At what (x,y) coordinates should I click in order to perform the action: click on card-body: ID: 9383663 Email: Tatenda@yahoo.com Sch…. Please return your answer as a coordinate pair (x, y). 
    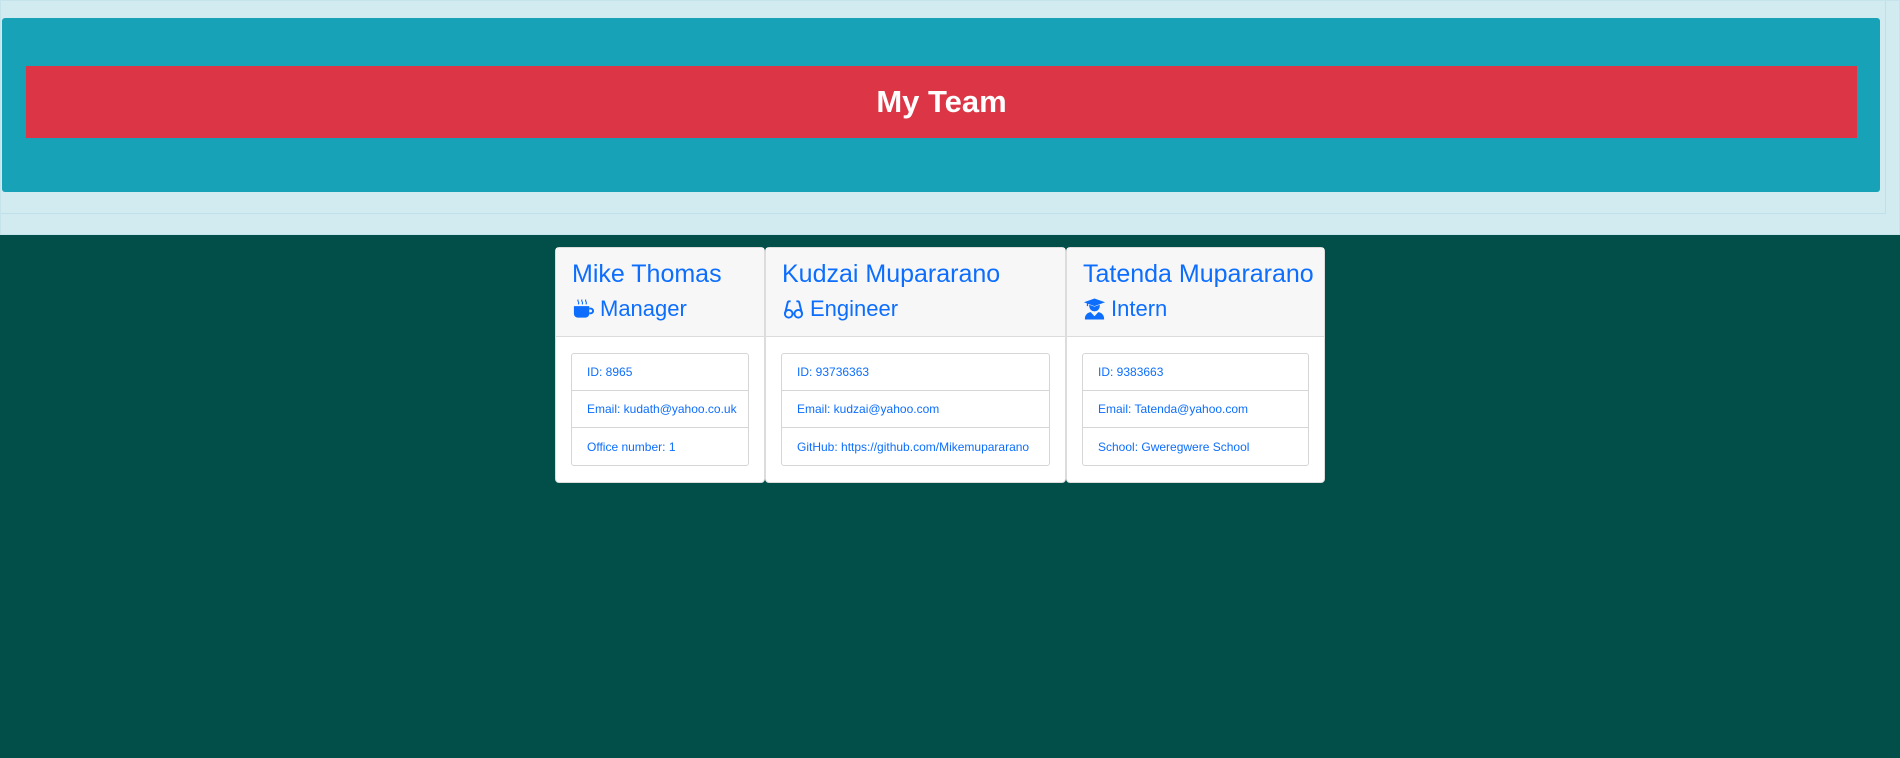
    Looking at the image, I should click on (1195, 409).